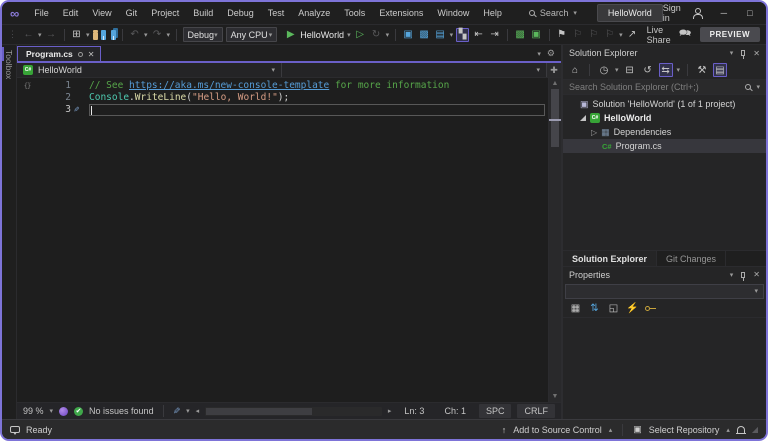 This screenshot has height=441, width=768. I want to click on properties-tool-icon: ⚒, so click(702, 70).